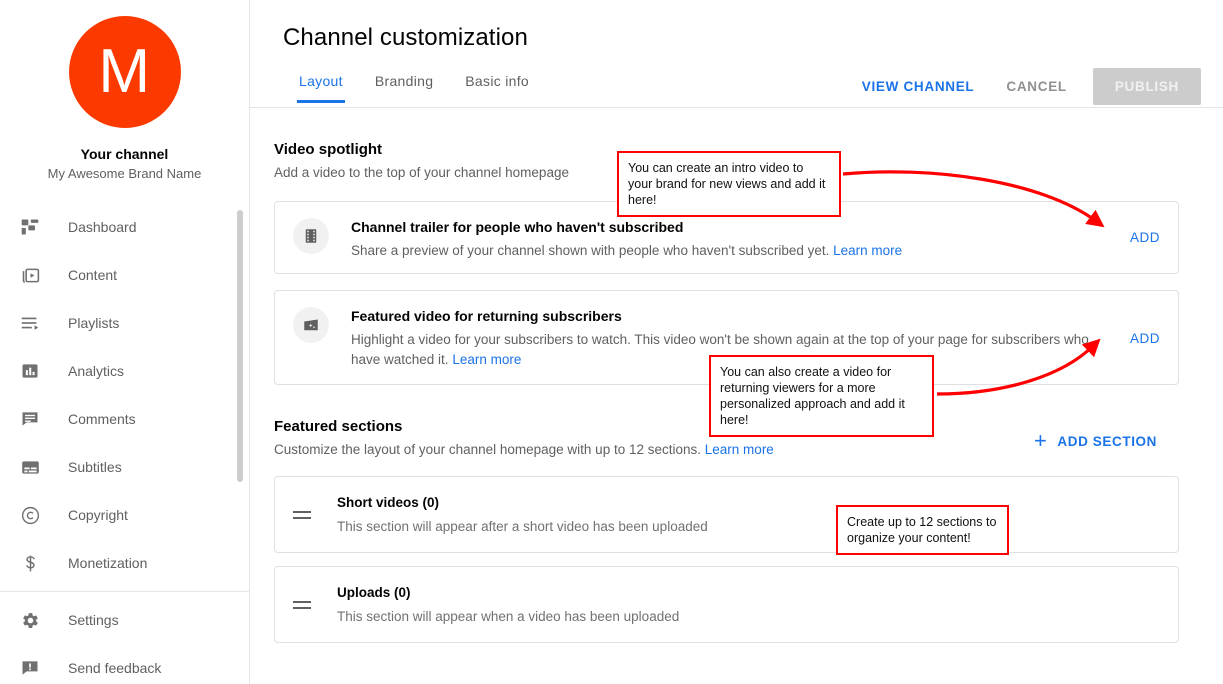 The height and width of the screenshot is (684, 1223). What do you see at coordinates (124, 72) in the screenshot?
I see `avatar: M` at bounding box center [124, 72].